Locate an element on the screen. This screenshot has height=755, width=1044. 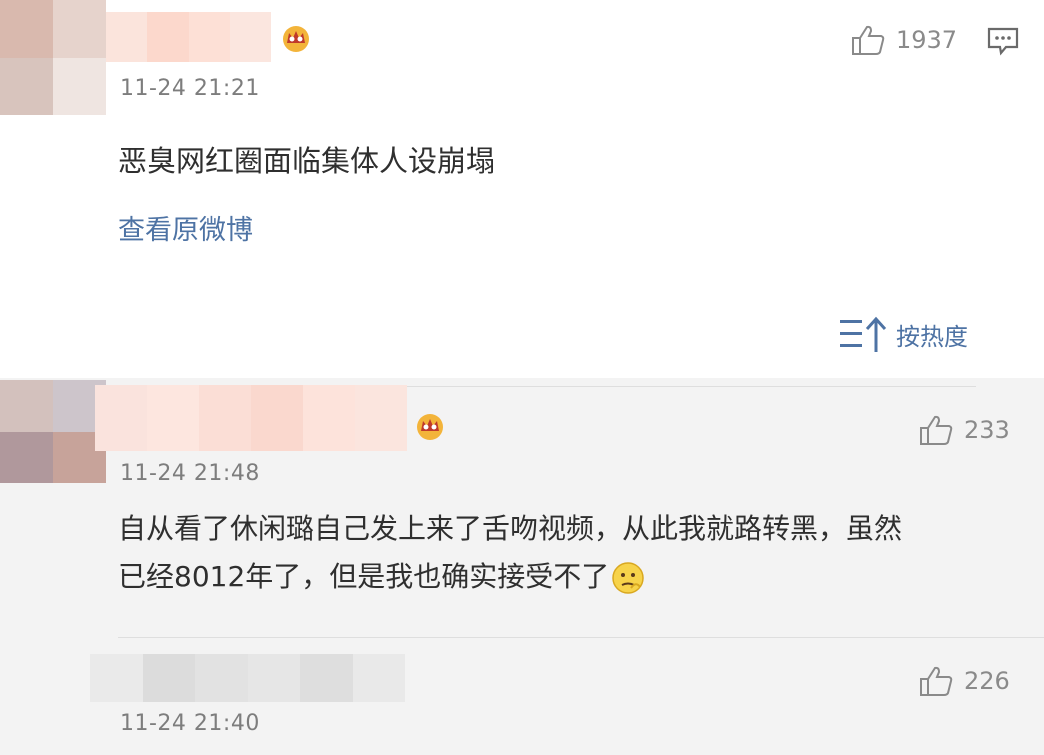
comment-timestamp: 11-24 21:48 is located at coordinates (190, 473).